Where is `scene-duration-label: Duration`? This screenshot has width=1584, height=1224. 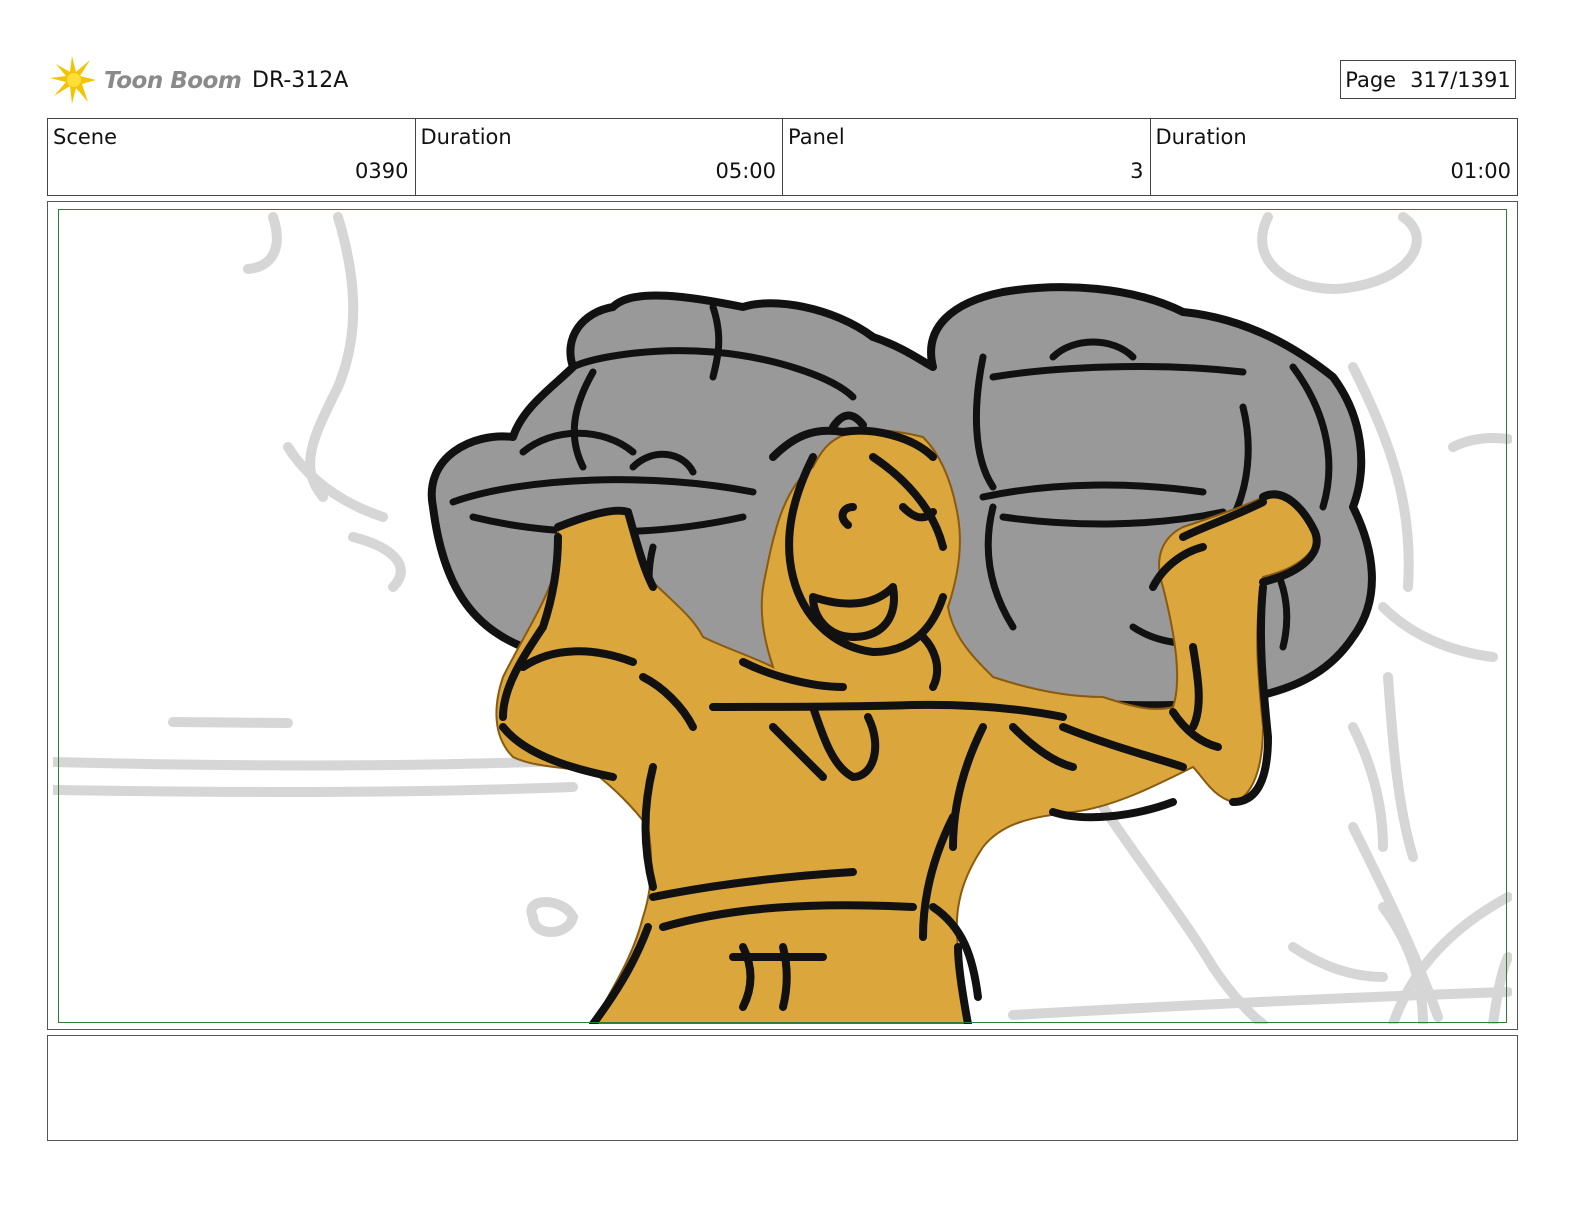 scene-duration-label: Duration is located at coordinates (466, 137).